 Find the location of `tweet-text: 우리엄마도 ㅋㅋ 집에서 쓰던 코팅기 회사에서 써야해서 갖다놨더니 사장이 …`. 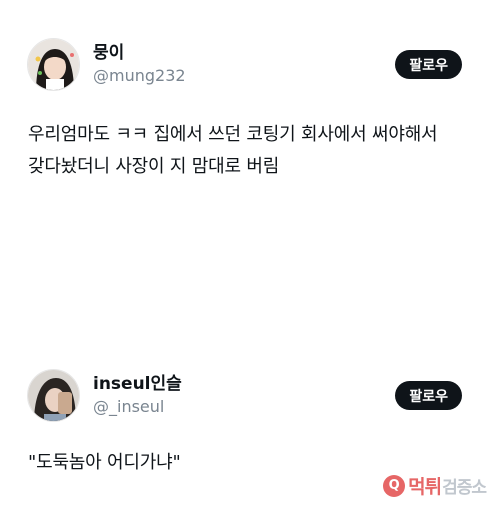

tweet-text: 우리엄마도 ㅋㅋ 집에서 쓰던 코팅기 회사에서 써야해서 갖다놨더니 사장이 … is located at coordinates (249, 151).